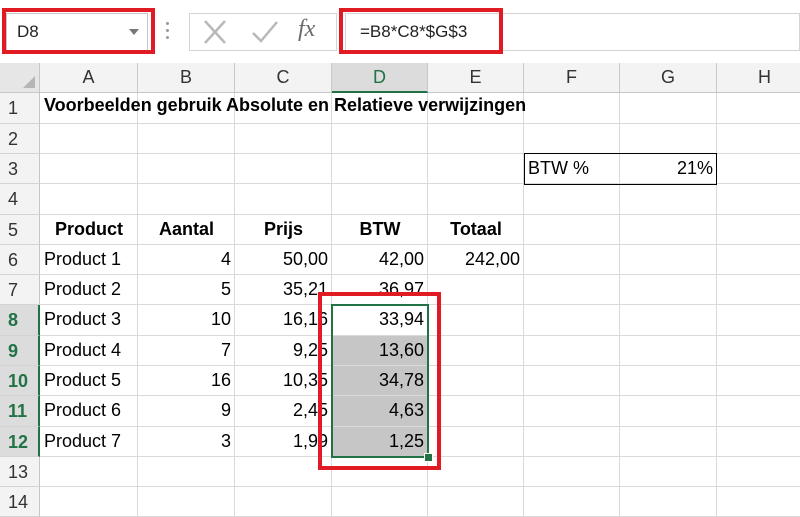  What do you see at coordinates (20, 502) in the screenshot?
I see `row-header-14: 14` at bounding box center [20, 502].